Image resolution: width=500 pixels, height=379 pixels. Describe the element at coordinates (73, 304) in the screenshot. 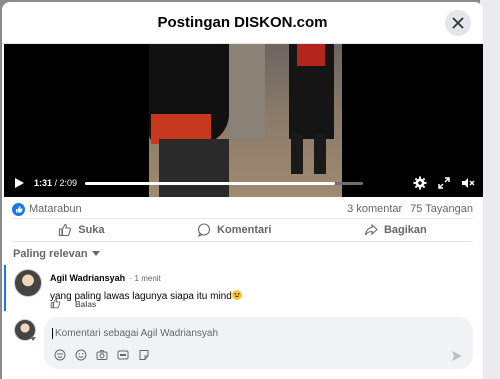

I see `comment-actions: Balas` at that location.